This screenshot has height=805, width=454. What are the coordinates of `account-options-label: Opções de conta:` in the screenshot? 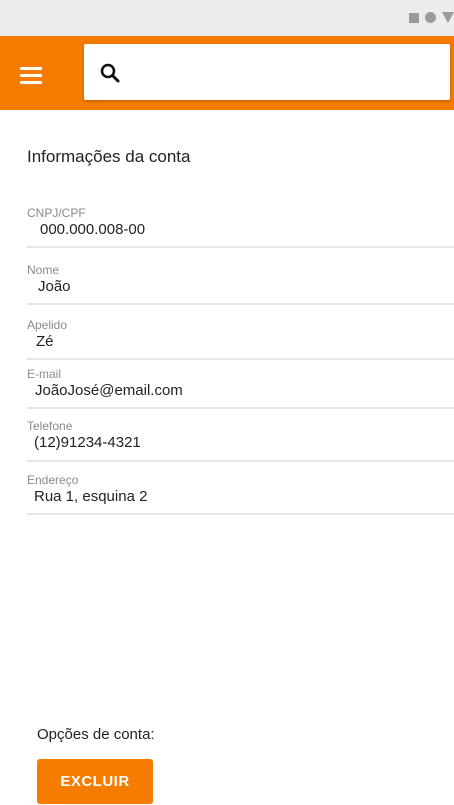 It's located at (96, 734).